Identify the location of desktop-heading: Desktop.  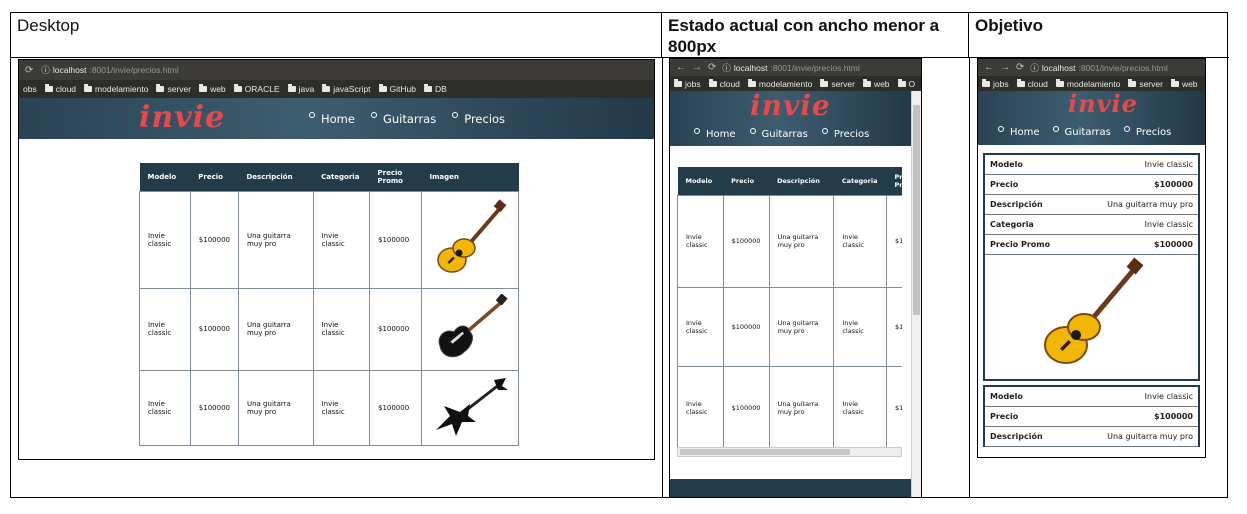
(336, 35).